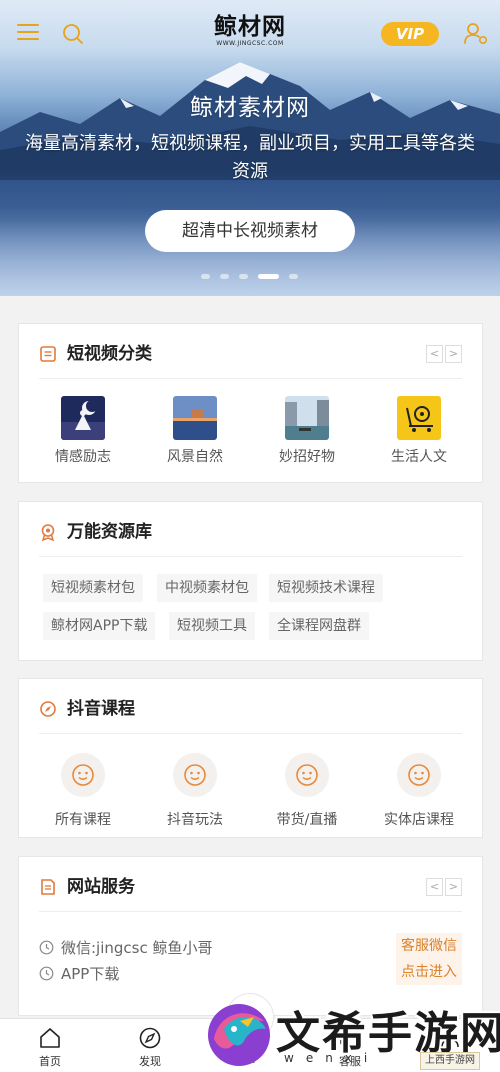  I want to click on film-cart-thumbnail, so click(419, 418).